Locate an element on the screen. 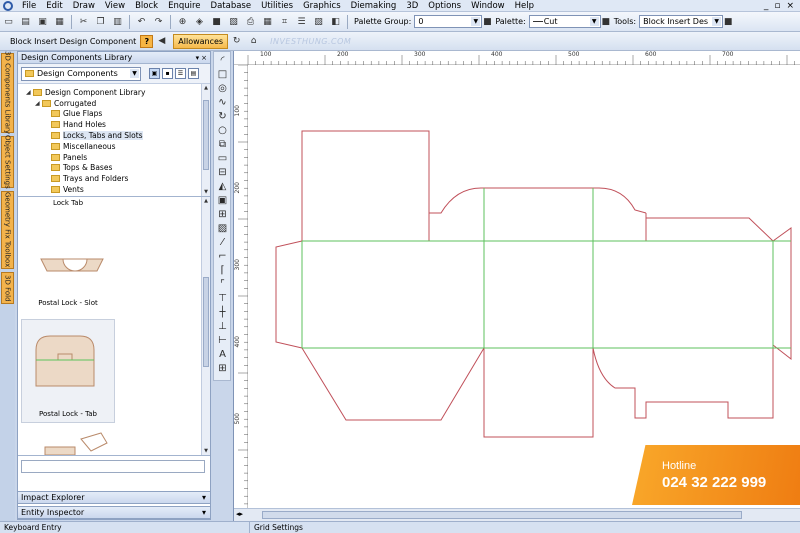 This screenshot has height=533, width=800. diagonal-line-icon: ⁄ is located at coordinates (222, 242).